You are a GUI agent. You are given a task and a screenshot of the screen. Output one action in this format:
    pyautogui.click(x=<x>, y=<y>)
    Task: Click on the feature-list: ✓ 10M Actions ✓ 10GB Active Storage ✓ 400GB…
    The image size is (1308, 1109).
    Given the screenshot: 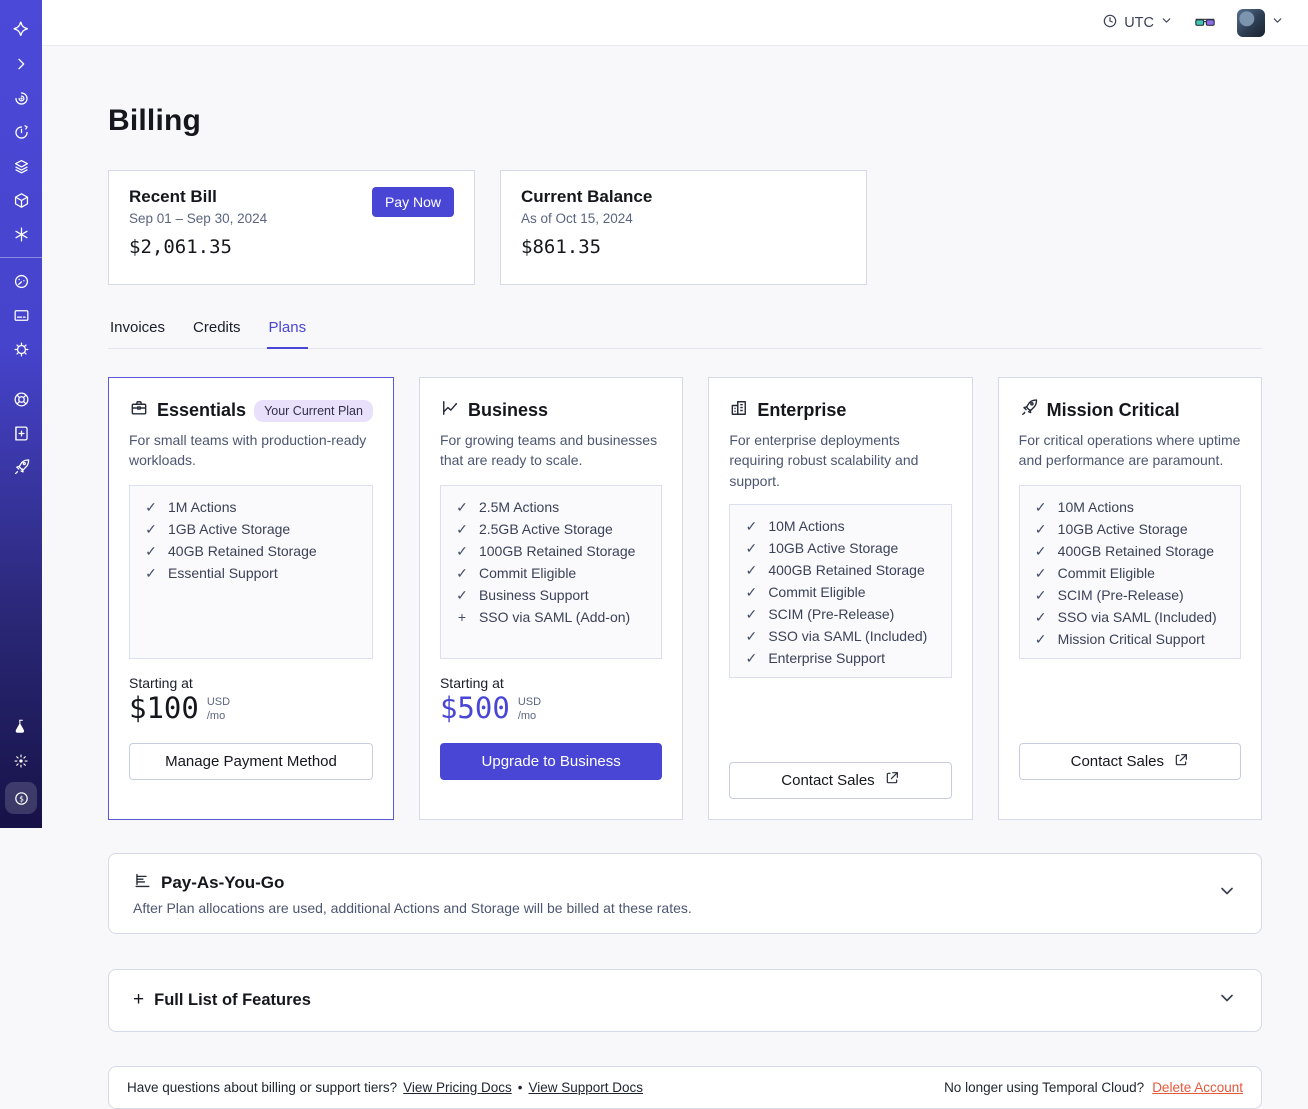 What is the action you would take?
    pyautogui.click(x=1129, y=572)
    